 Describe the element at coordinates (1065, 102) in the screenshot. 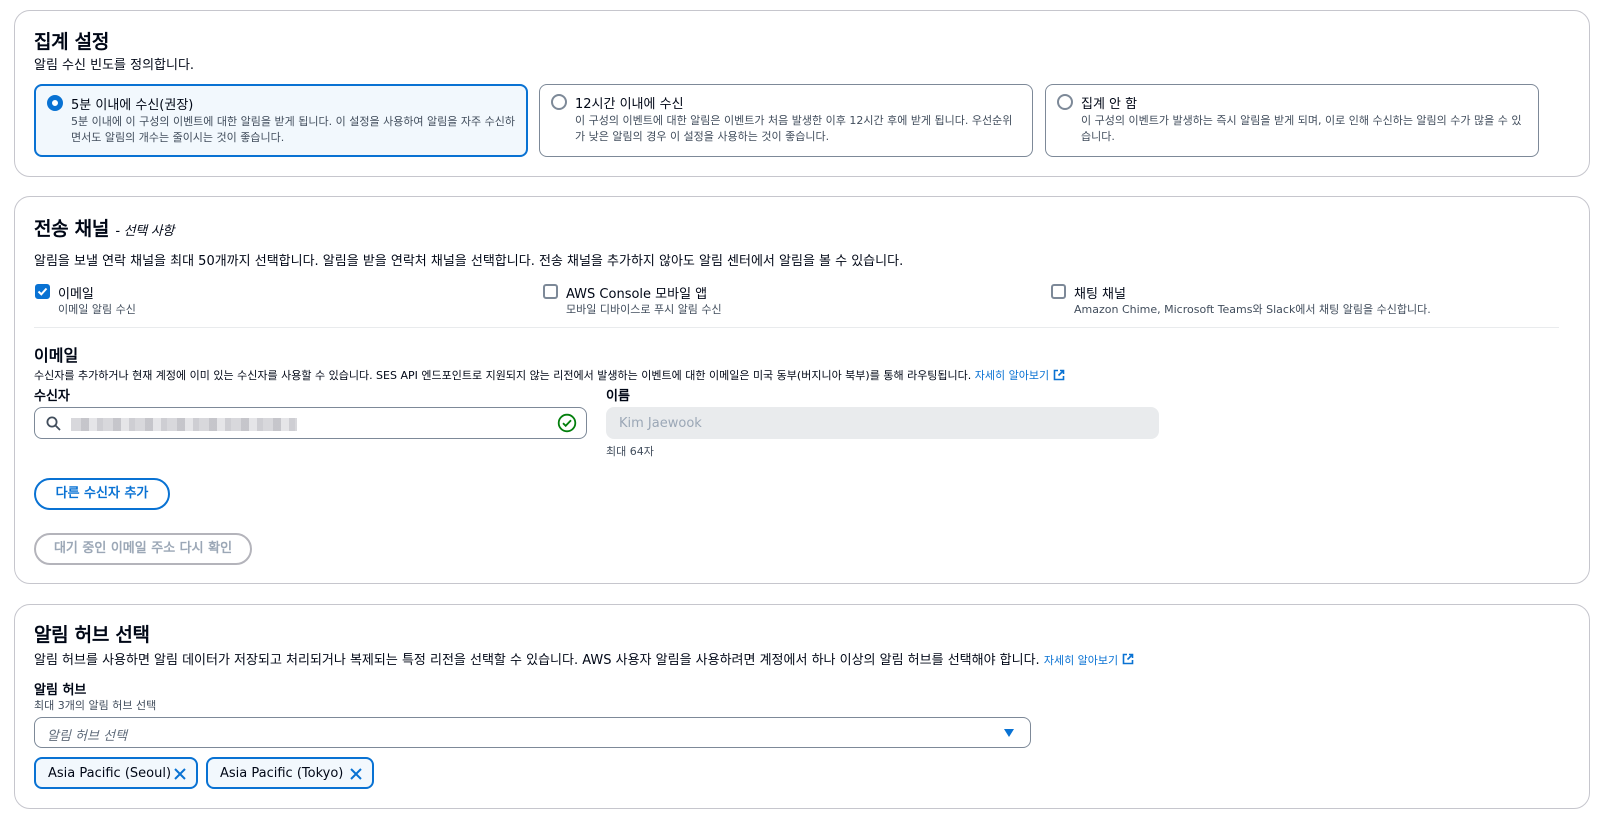

I see `radio-none` at that location.